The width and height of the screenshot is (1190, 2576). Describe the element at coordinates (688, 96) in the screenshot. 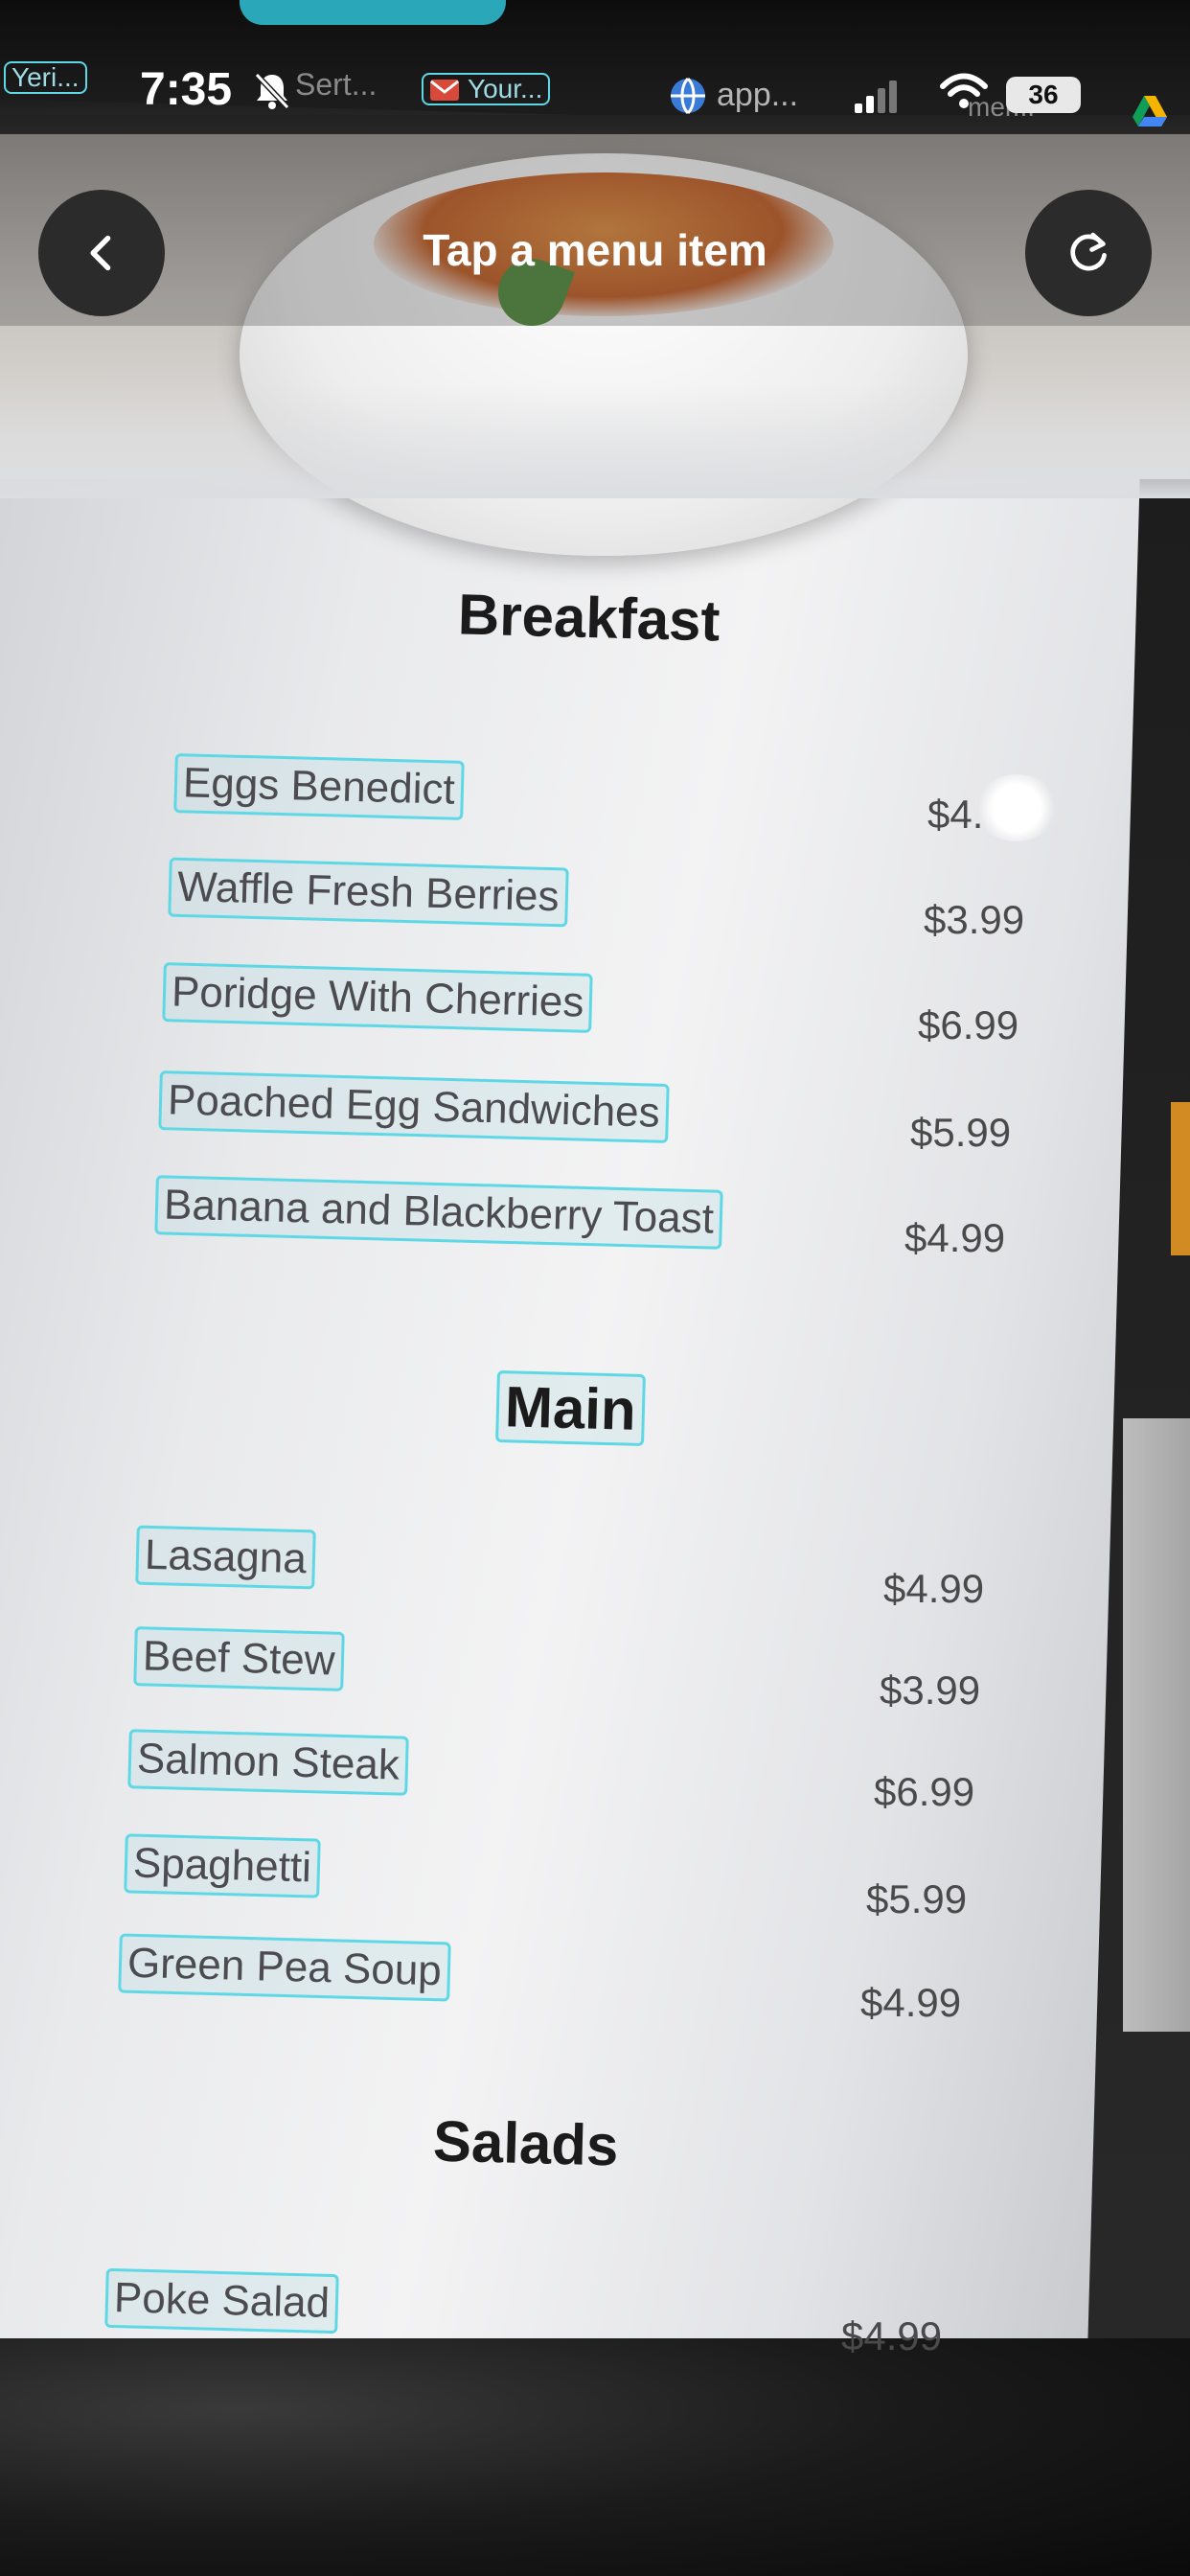

I see `globe-icon` at that location.